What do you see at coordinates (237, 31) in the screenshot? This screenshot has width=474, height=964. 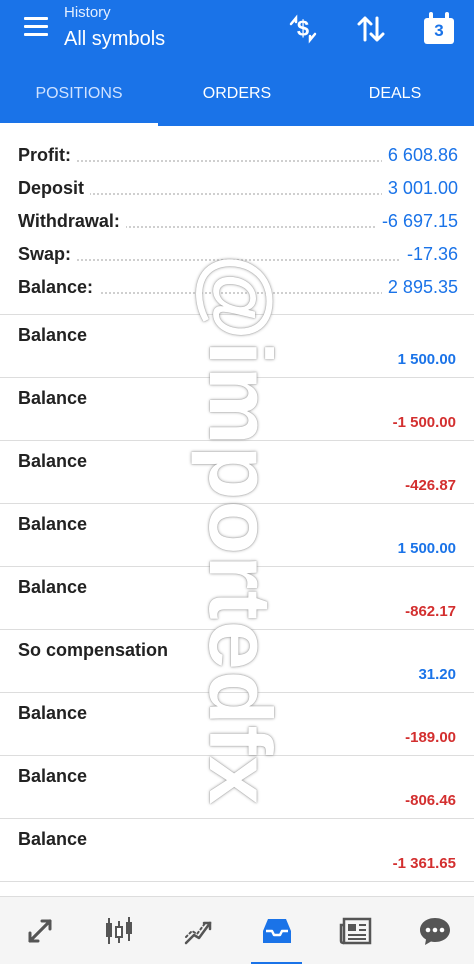 I see `app-bar: History All symbols $ 3` at bounding box center [237, 31].